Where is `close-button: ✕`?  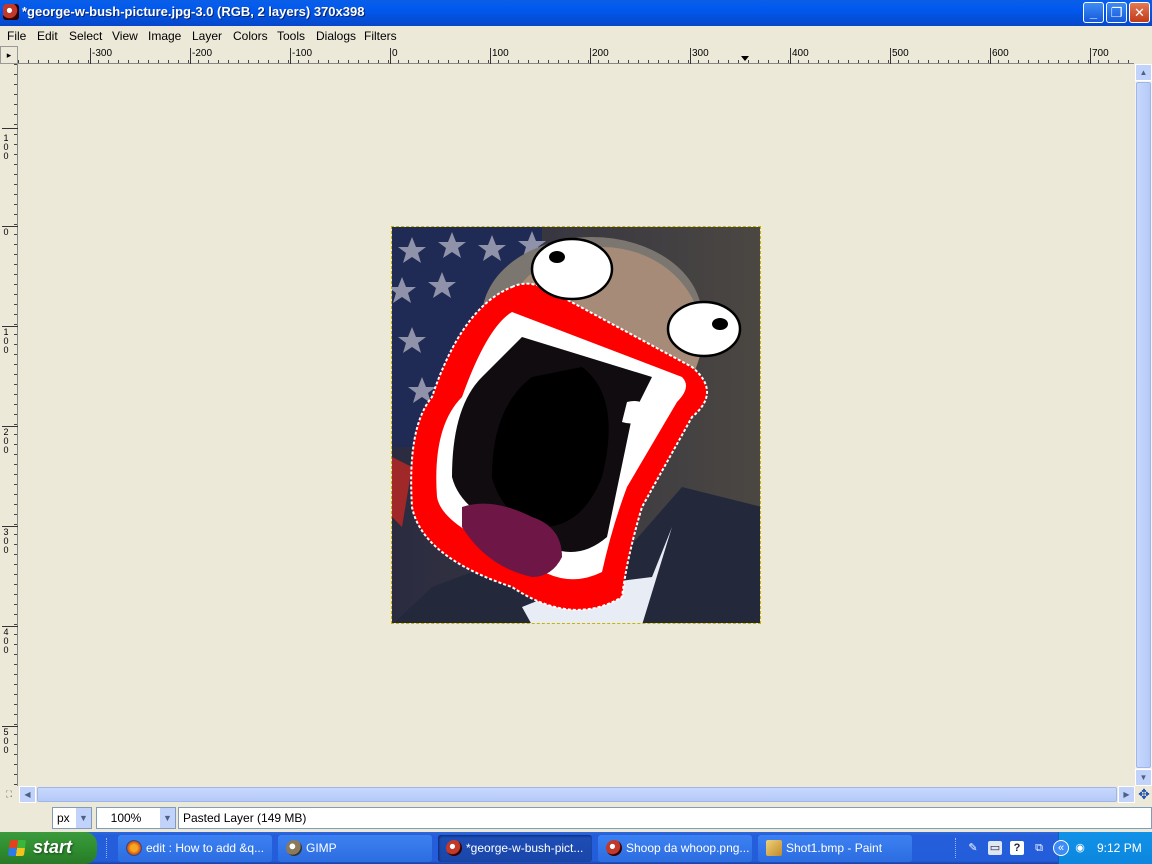 close-button: ✕ is located at coordinates (1139, 12).